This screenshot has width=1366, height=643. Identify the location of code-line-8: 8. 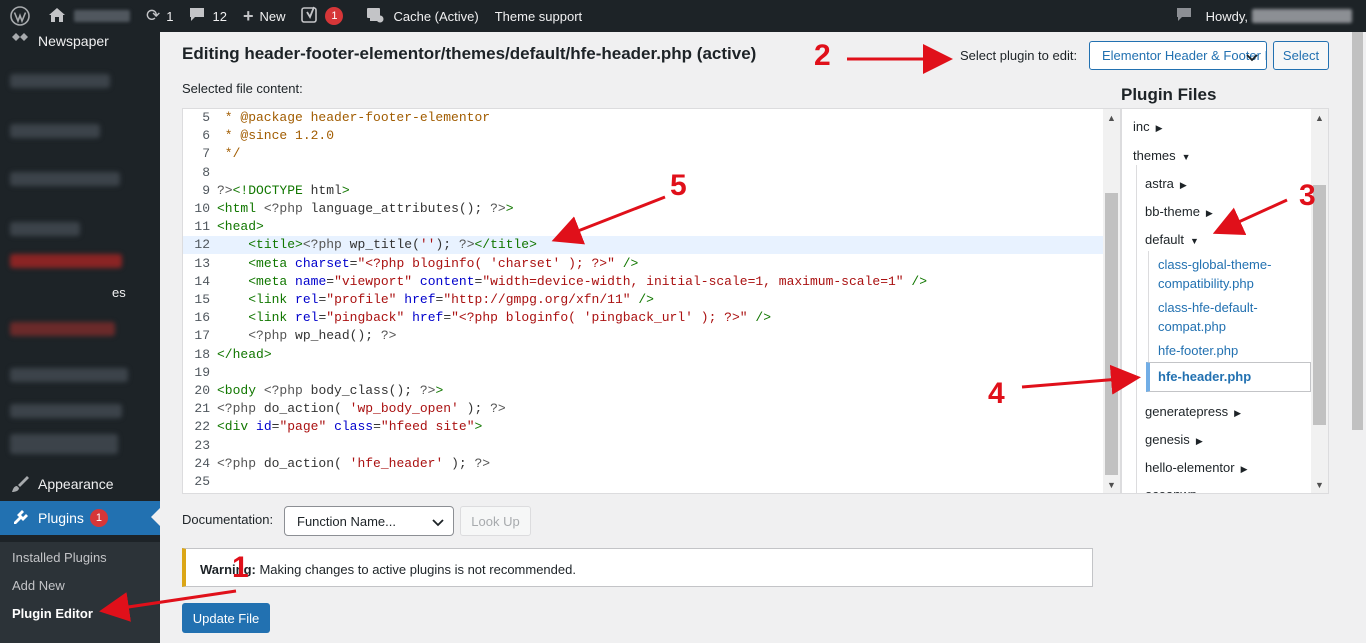
(643, 173).